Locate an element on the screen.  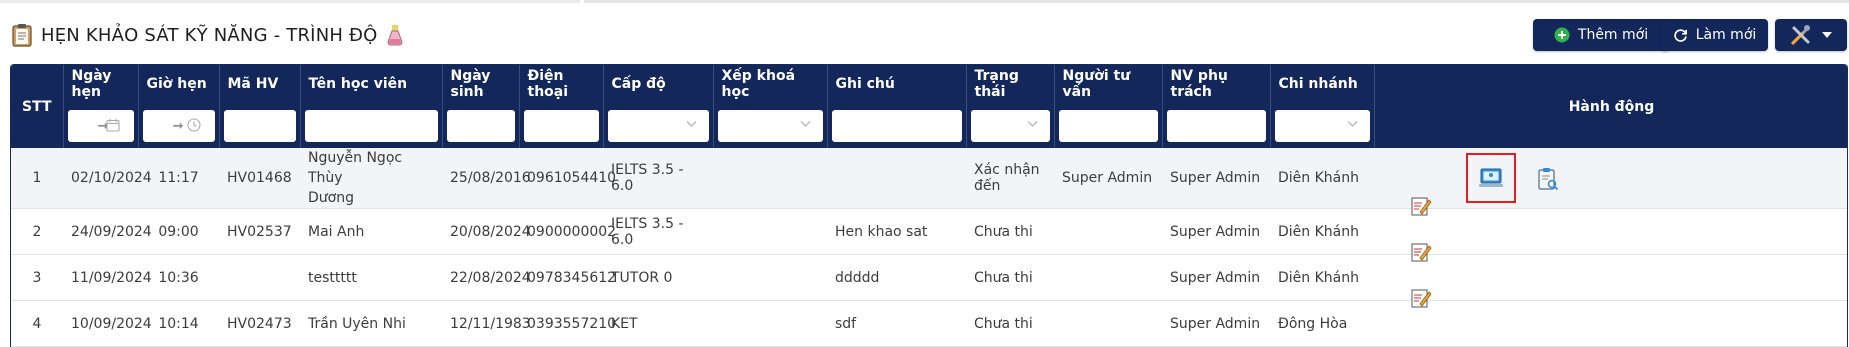
col-xep-khoa-hoc: Xếp khoá học is located at coordinates (770, 84).